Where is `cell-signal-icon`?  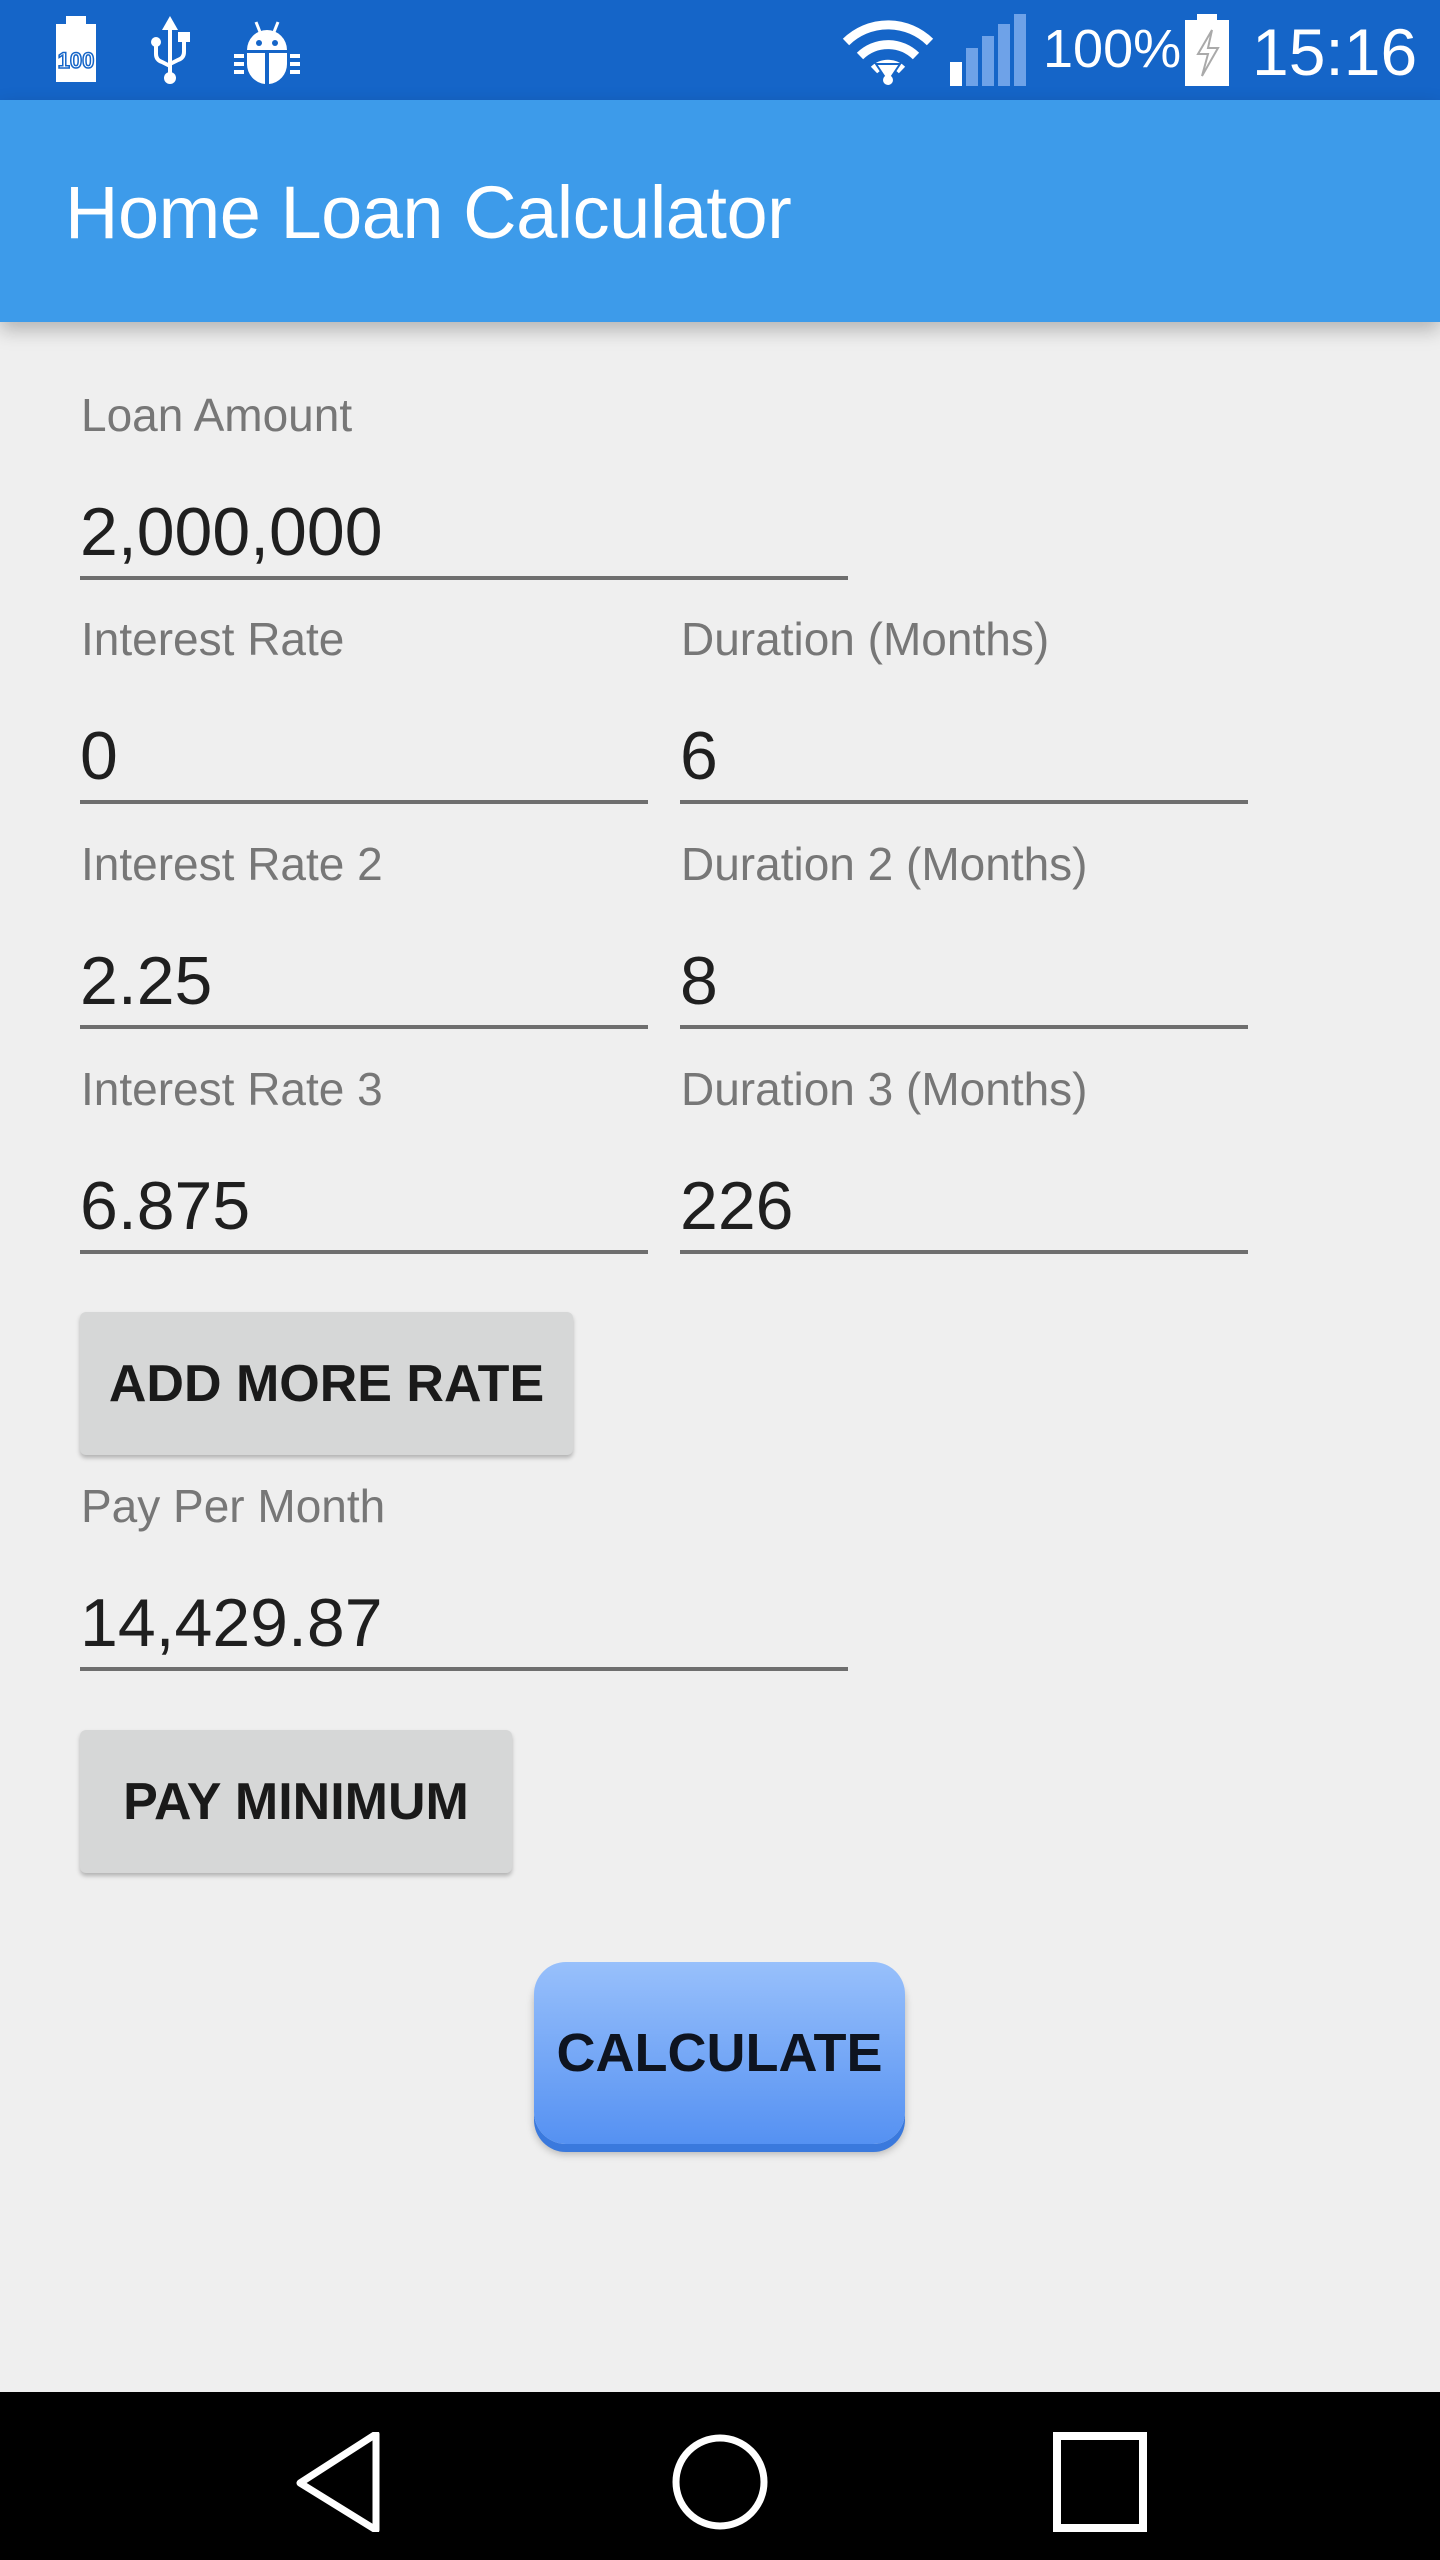 cell-signal-icon is located at coordinates (988, 50).